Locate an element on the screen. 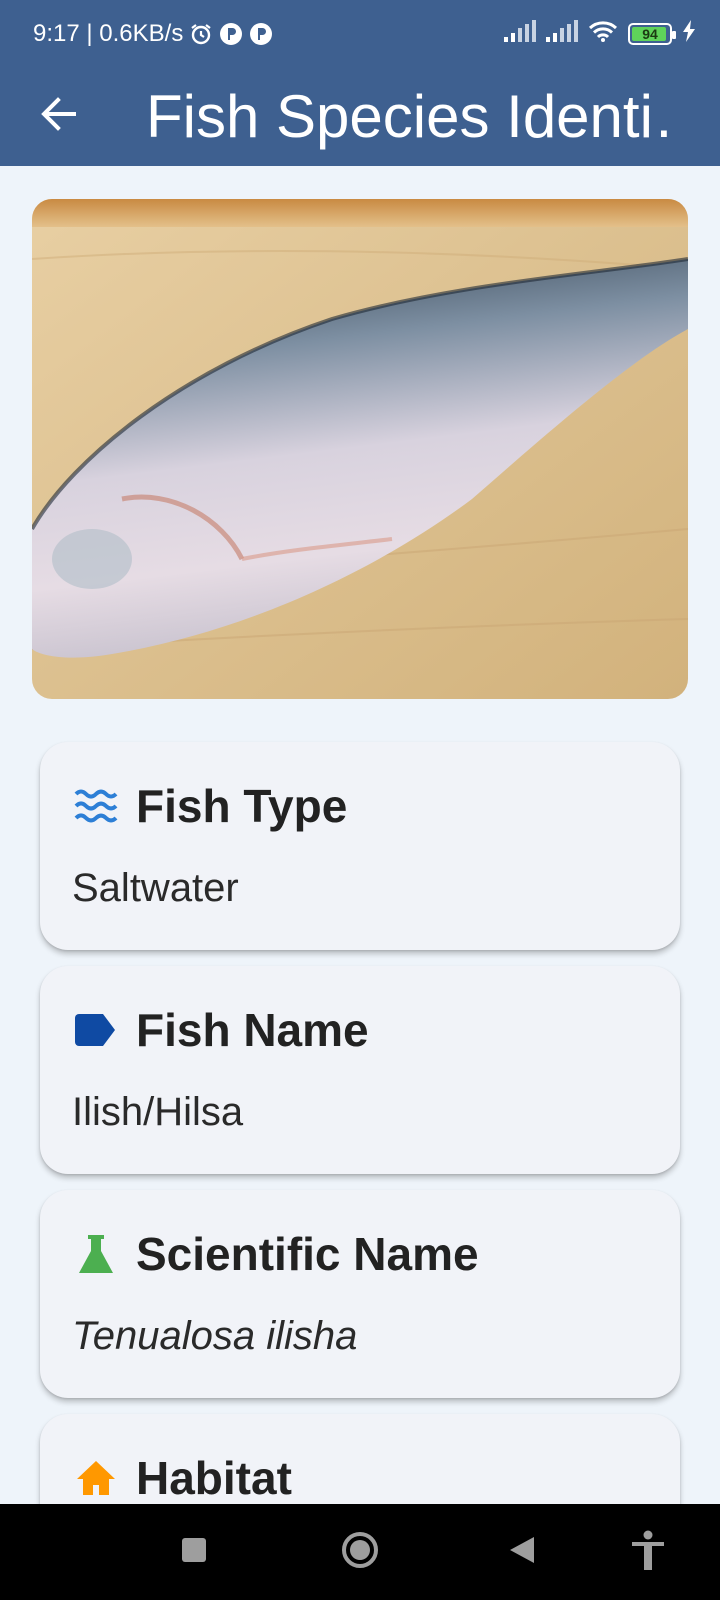 The height and width of the screenshot is (1600, 720). accessibility-icon is located at coordinates (648, 1552).